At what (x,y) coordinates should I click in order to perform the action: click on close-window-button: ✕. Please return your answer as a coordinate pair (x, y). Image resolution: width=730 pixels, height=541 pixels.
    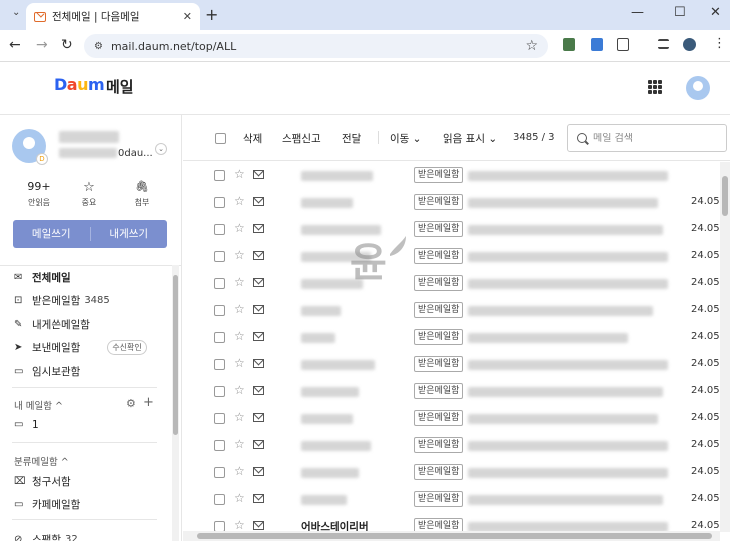
    Looking at the image, I should click on (715, 12).